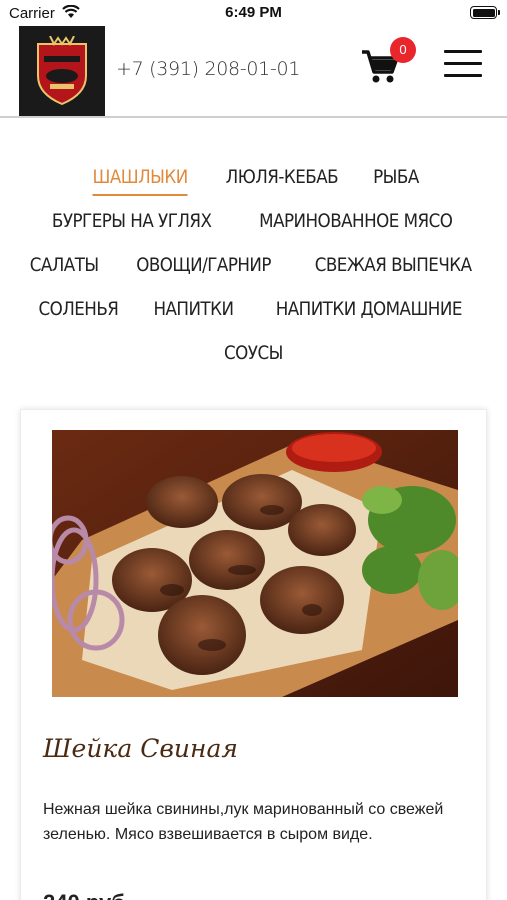 This screenshot has width=507, height=900. Describe the element at coordinates (368, 310) in the screenshot. I see `category-napitki-domashnie: Напитки домашние` at that location.